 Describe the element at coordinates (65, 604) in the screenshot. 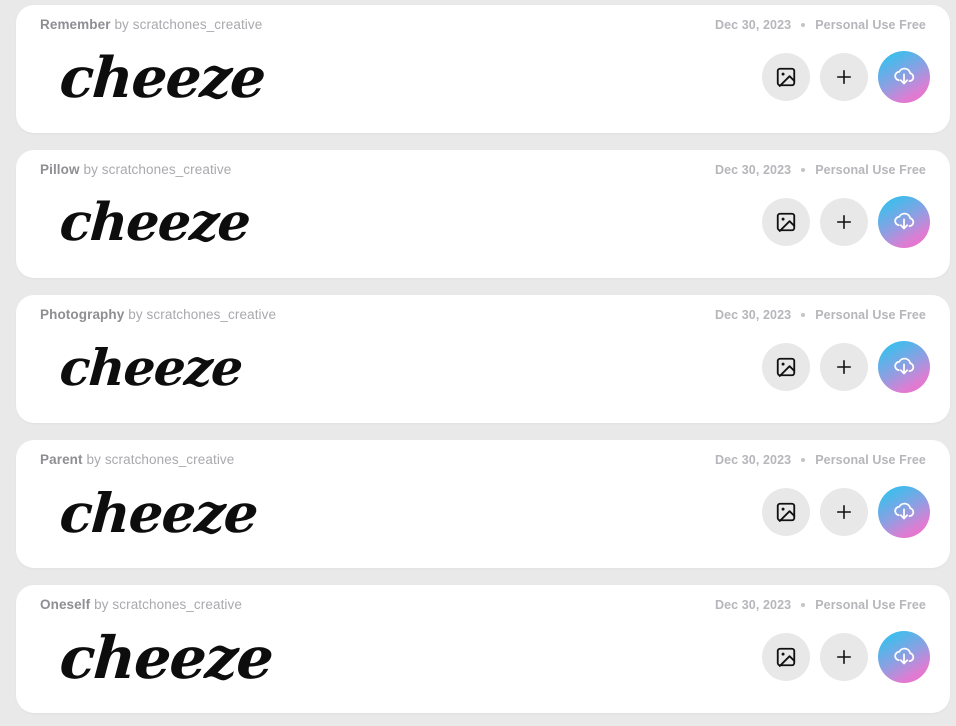

I see `font-name: Oneself` at that location.